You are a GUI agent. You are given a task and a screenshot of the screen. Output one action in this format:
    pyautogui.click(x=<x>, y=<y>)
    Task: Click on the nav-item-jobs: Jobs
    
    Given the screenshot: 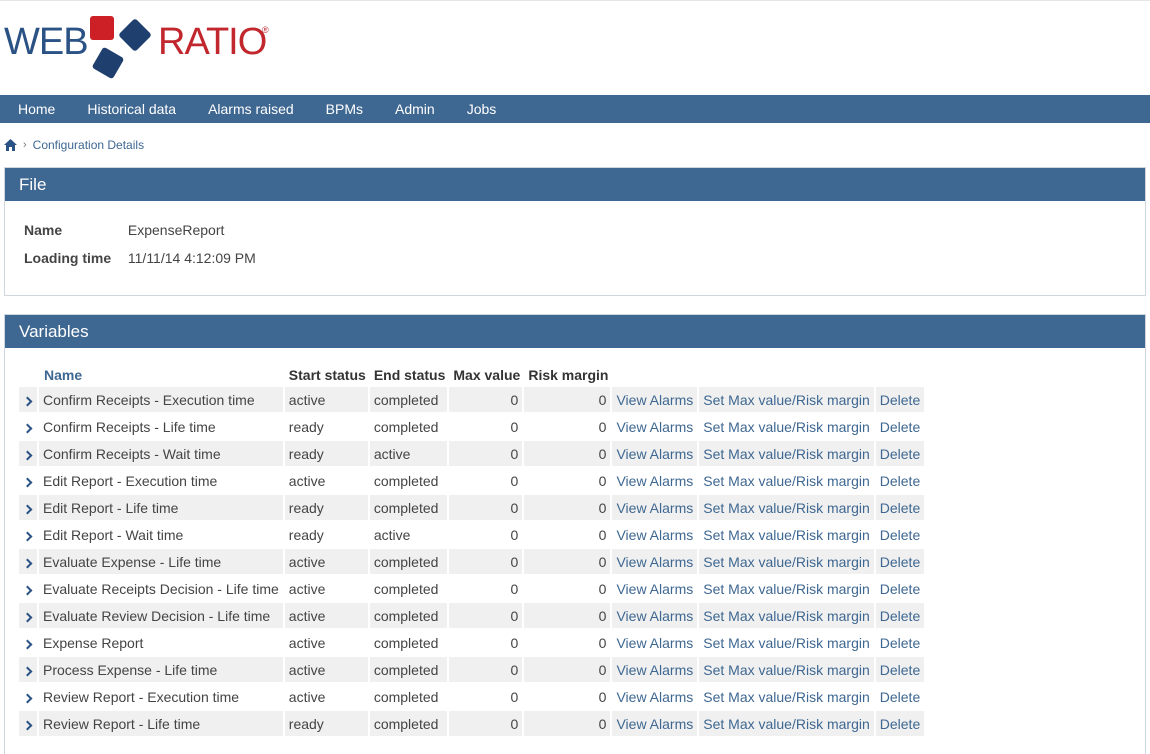 What is the action you would take?
    pyautogui.click(x=482, y=109)
    